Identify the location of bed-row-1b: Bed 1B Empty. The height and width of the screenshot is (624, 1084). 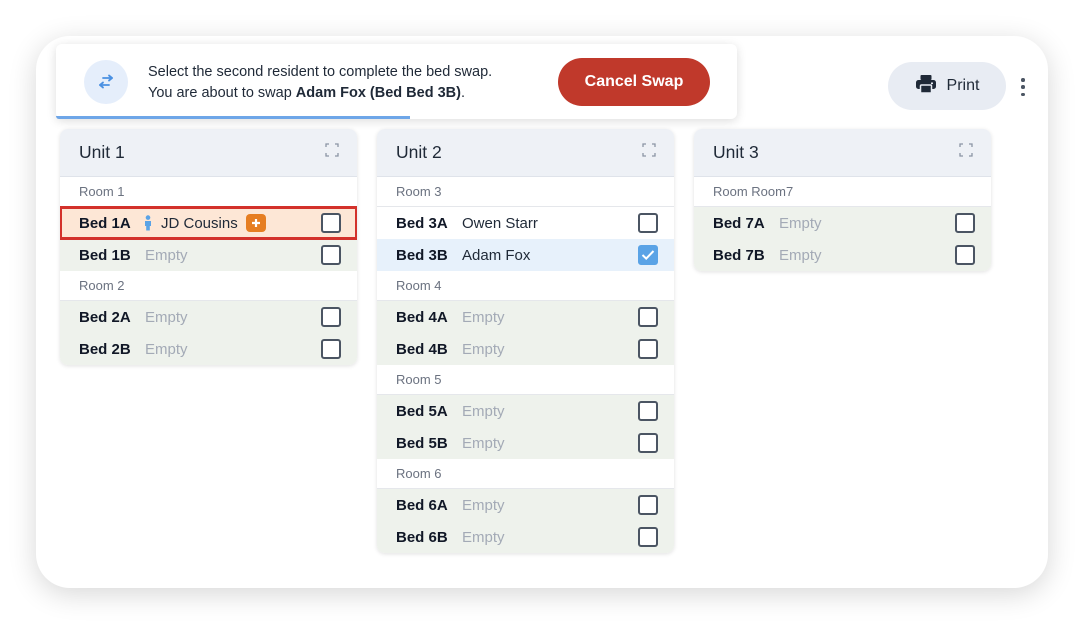
(208, 255).